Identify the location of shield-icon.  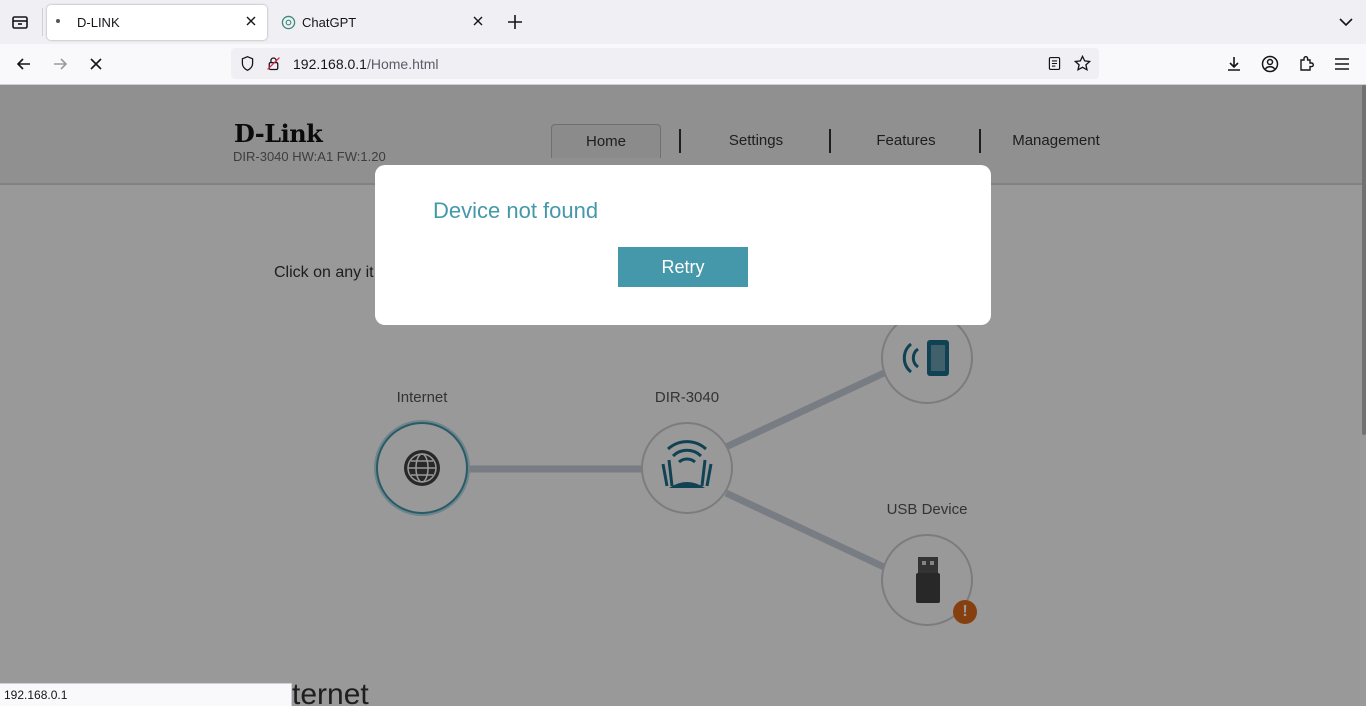
(247, 63).